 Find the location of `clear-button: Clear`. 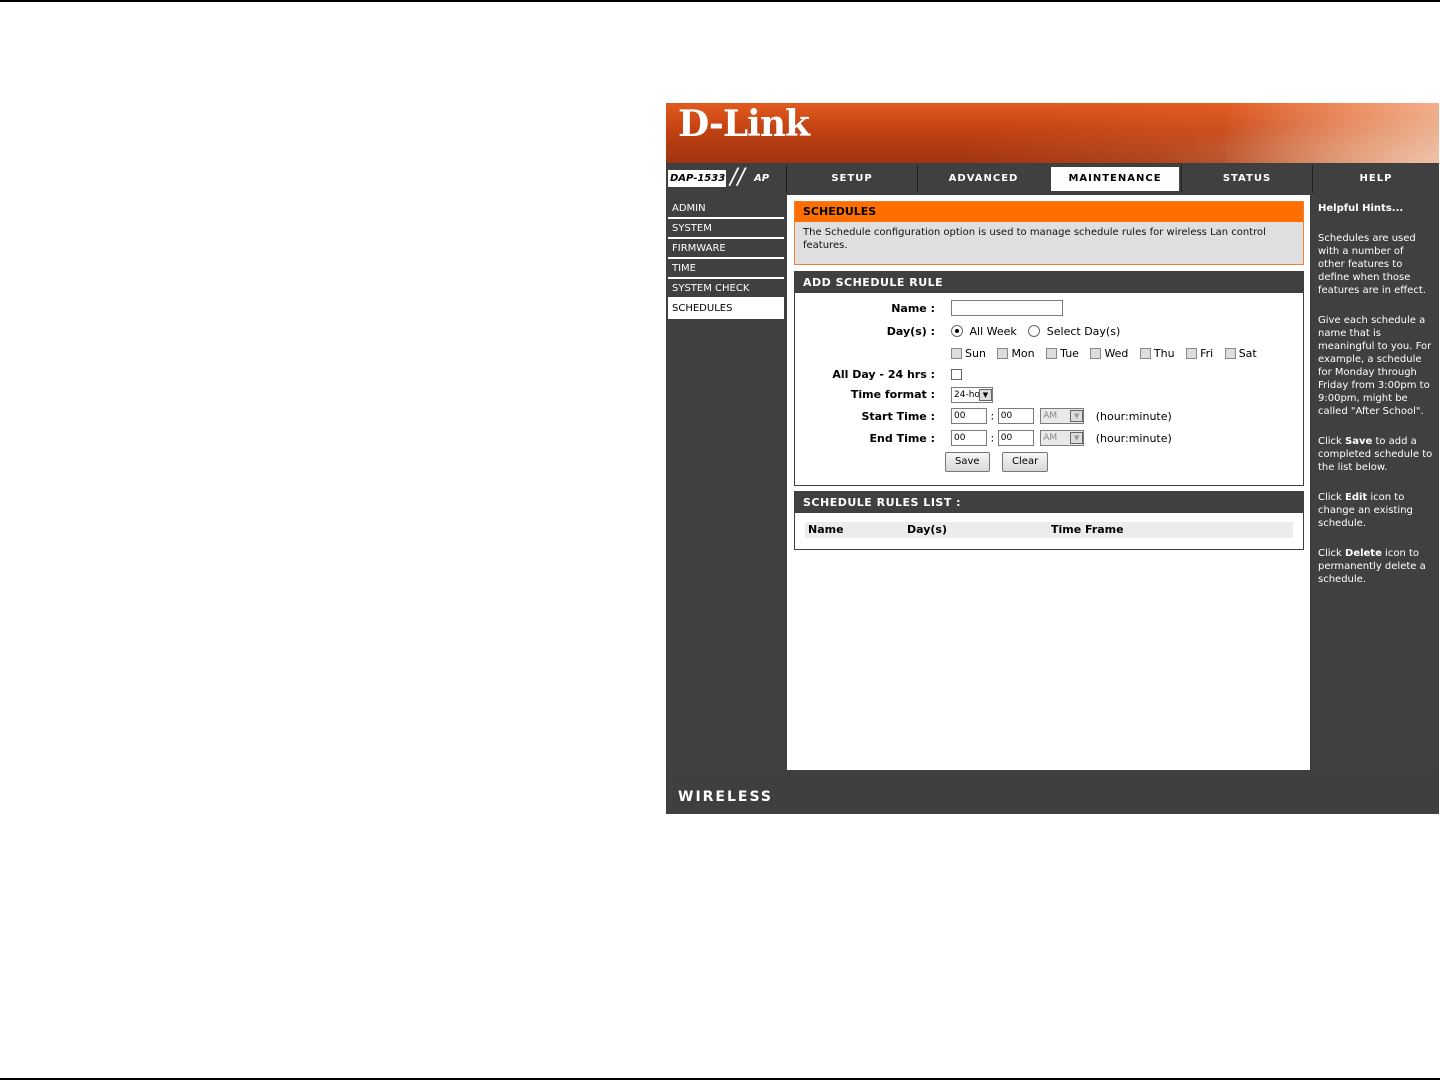

clear-button: Clear is located at coordinates (1025, 462).